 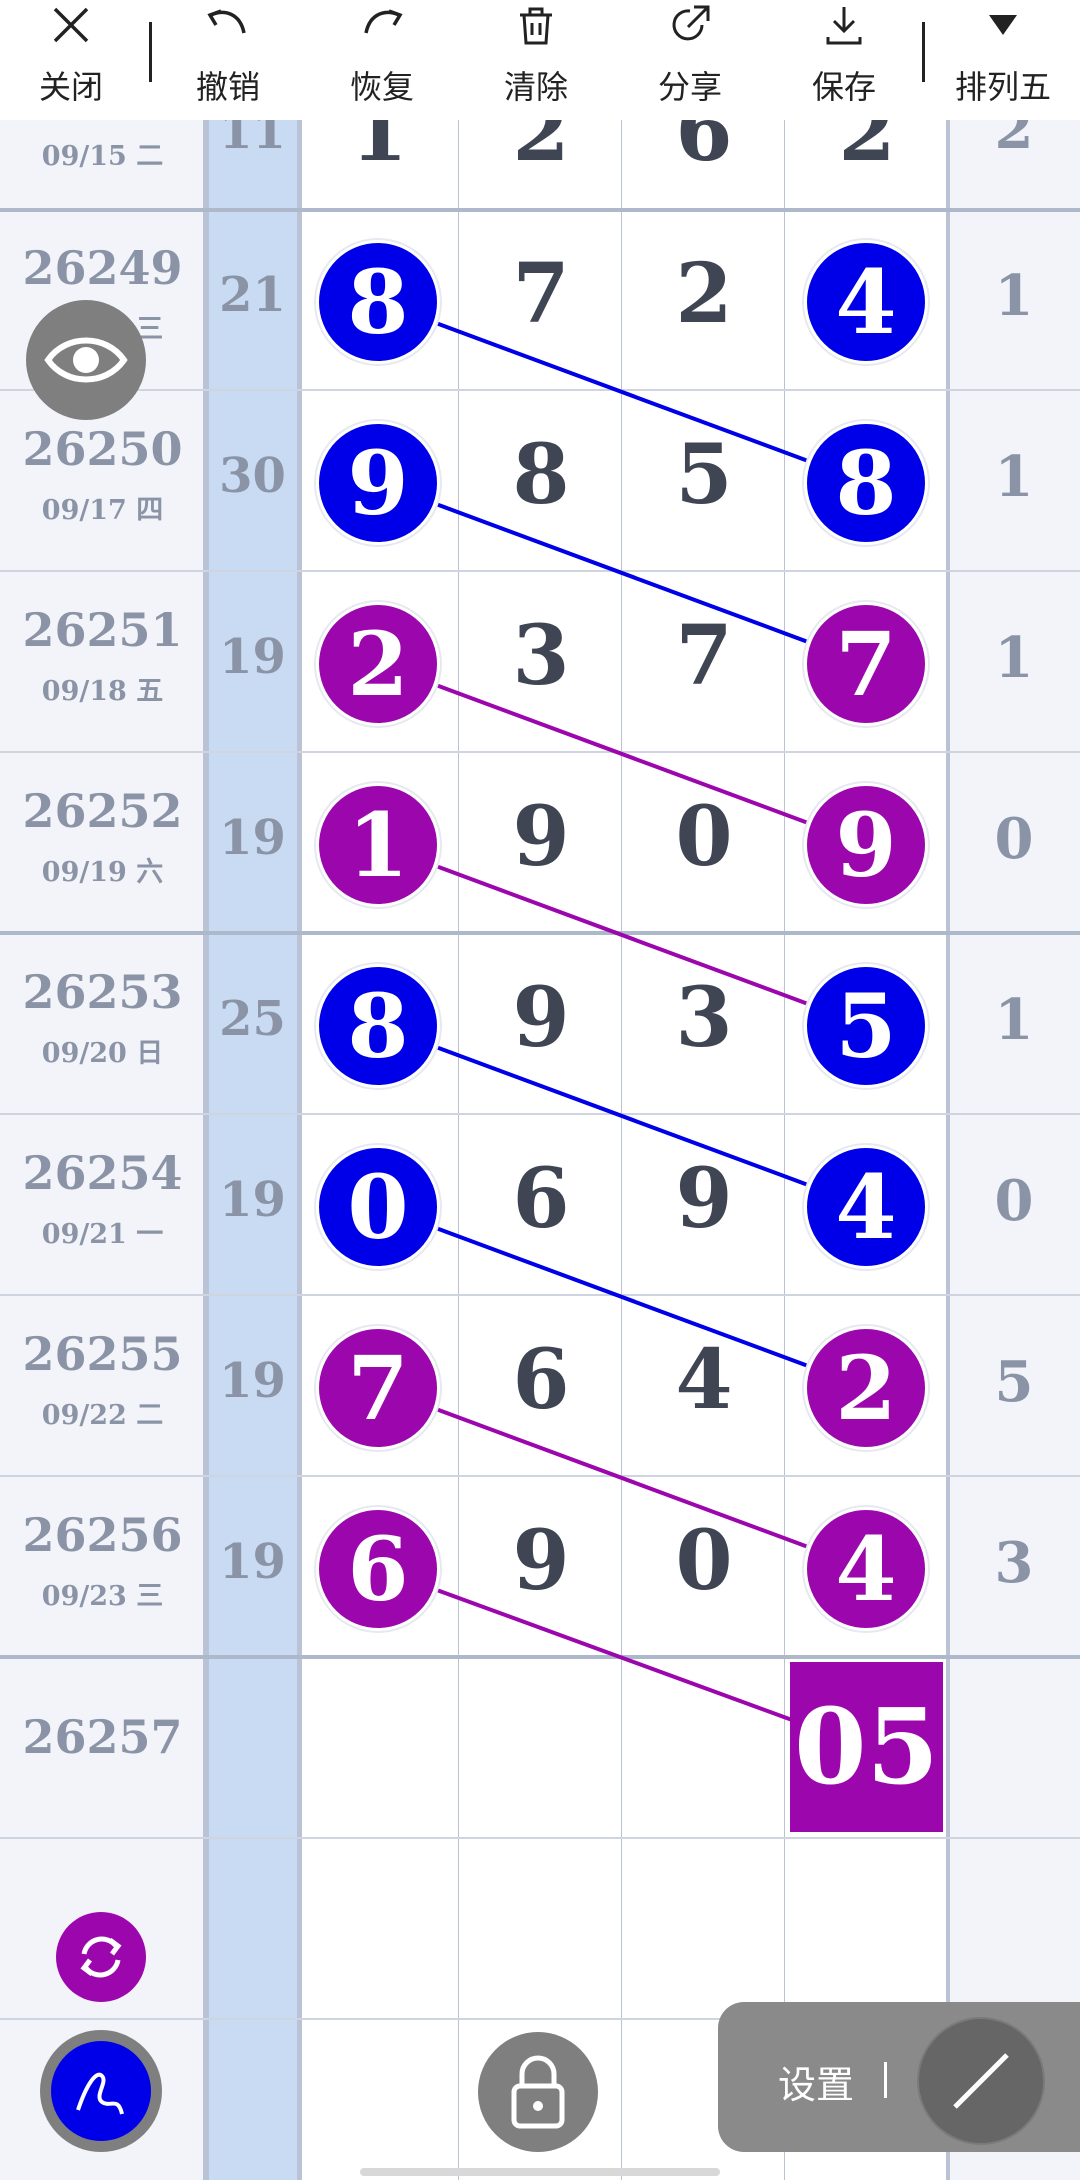 I want to click on refresh-button, so click(x=101, y=1957).